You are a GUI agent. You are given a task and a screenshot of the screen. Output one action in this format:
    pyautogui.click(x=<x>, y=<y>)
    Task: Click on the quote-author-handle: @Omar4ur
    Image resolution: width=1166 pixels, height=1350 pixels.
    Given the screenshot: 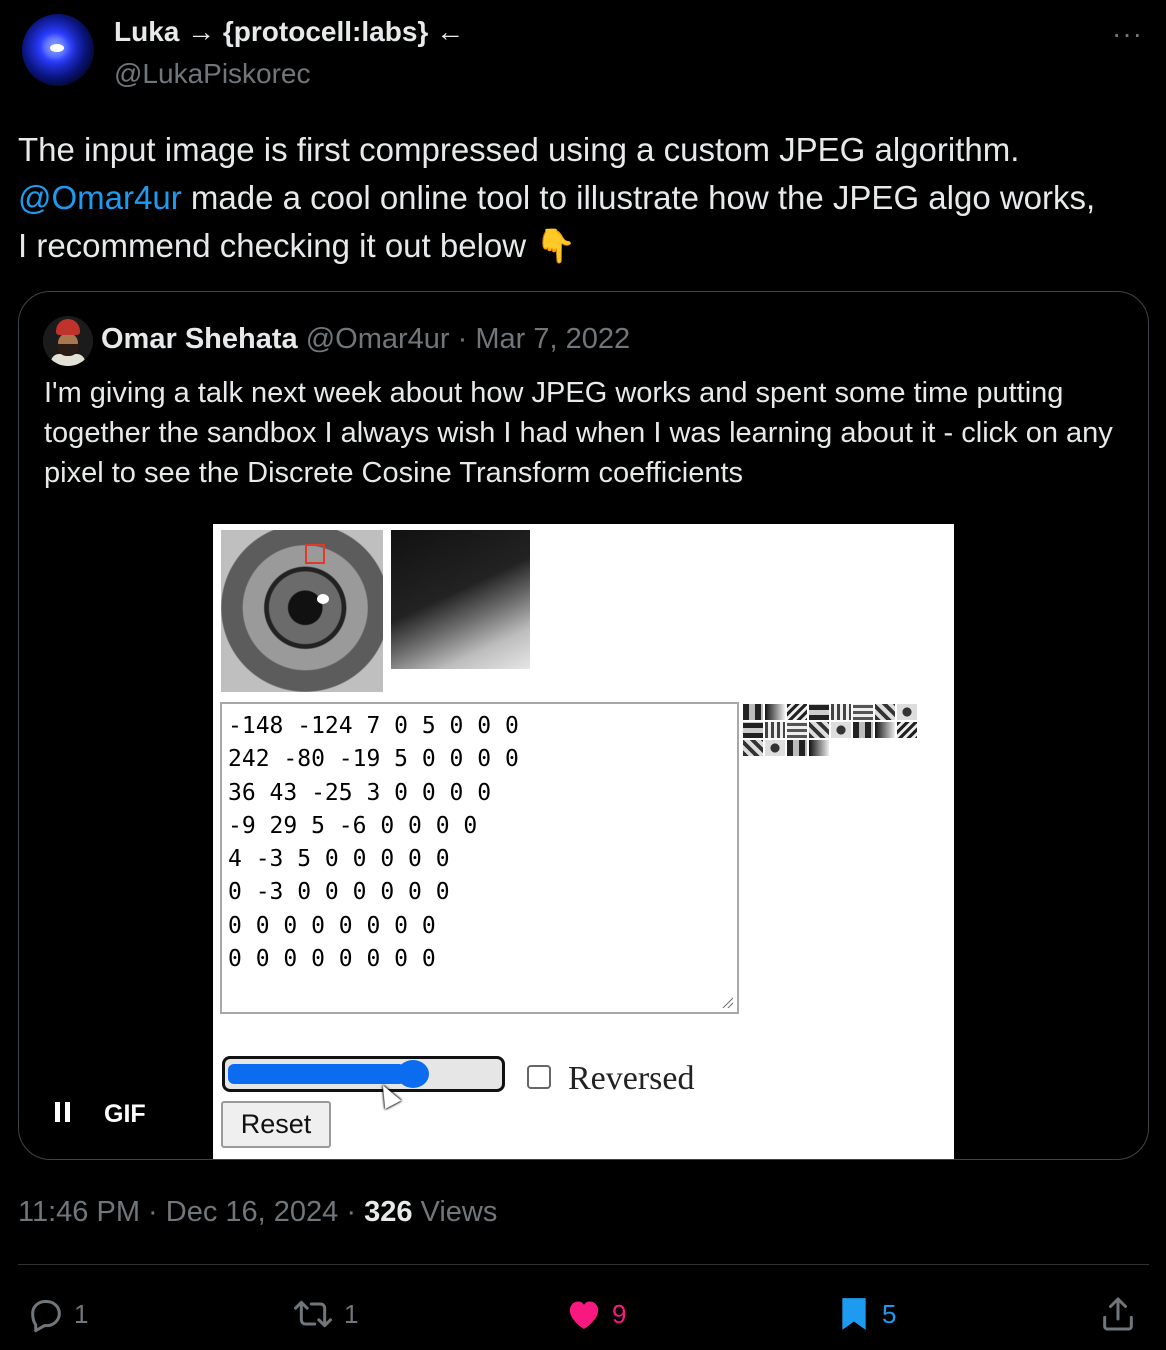 What is the action you would take?
    pyautogui.click(x=378, y=339)
    